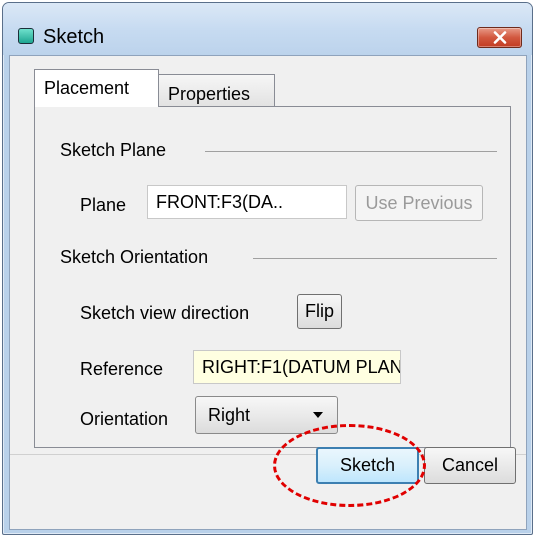 The width and height of the screenshot is (539, 539). Describe the element at coordinates (216, 90) in the screenshot. I see `tab-properties: Properties` at that location.